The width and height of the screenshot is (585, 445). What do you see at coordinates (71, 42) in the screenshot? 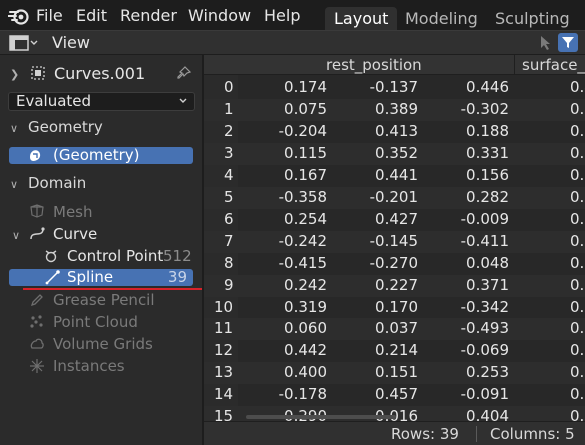
I see `view-menu: View` at bounding box center [71, 42].